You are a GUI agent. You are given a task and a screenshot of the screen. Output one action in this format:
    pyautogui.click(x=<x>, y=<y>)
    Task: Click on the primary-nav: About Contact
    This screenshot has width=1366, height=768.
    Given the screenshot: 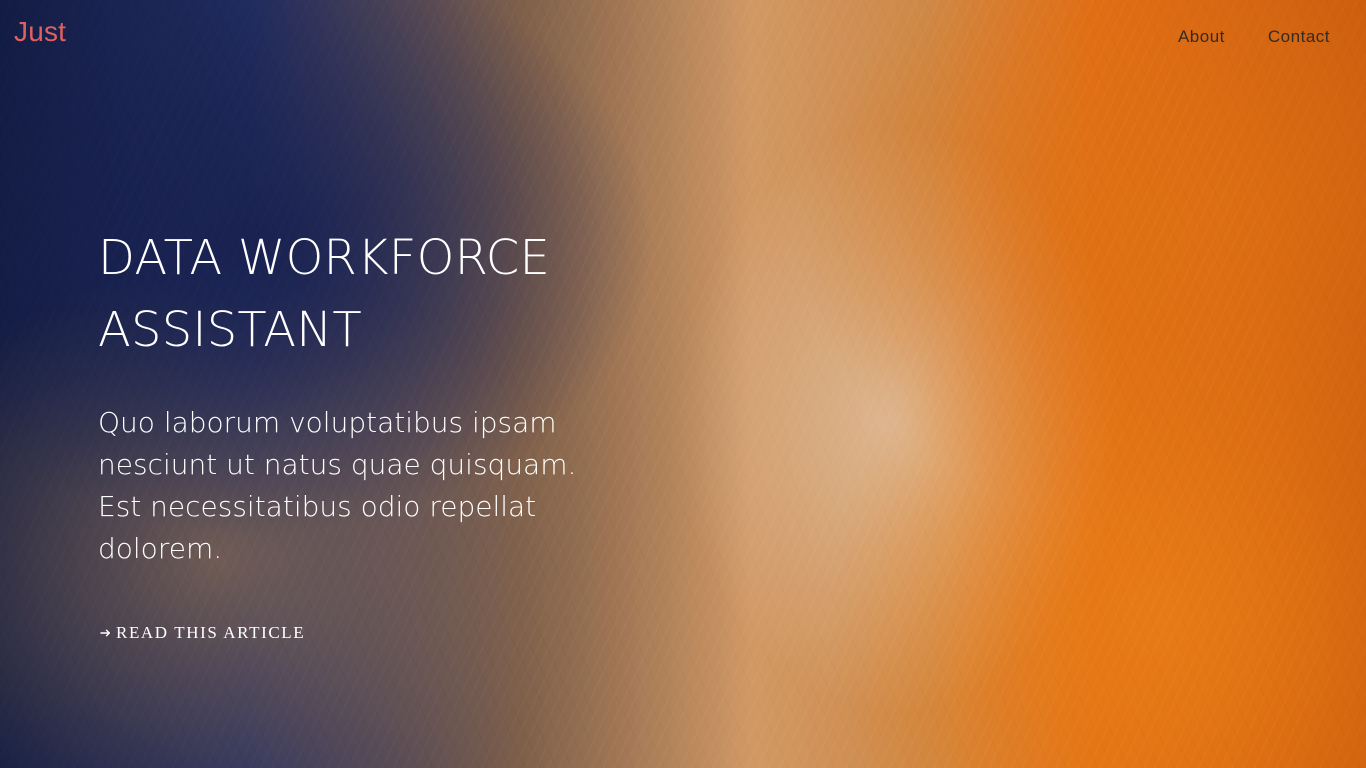 What is the action you would take?
    pyautogui.click(x=1254, y=37)
    